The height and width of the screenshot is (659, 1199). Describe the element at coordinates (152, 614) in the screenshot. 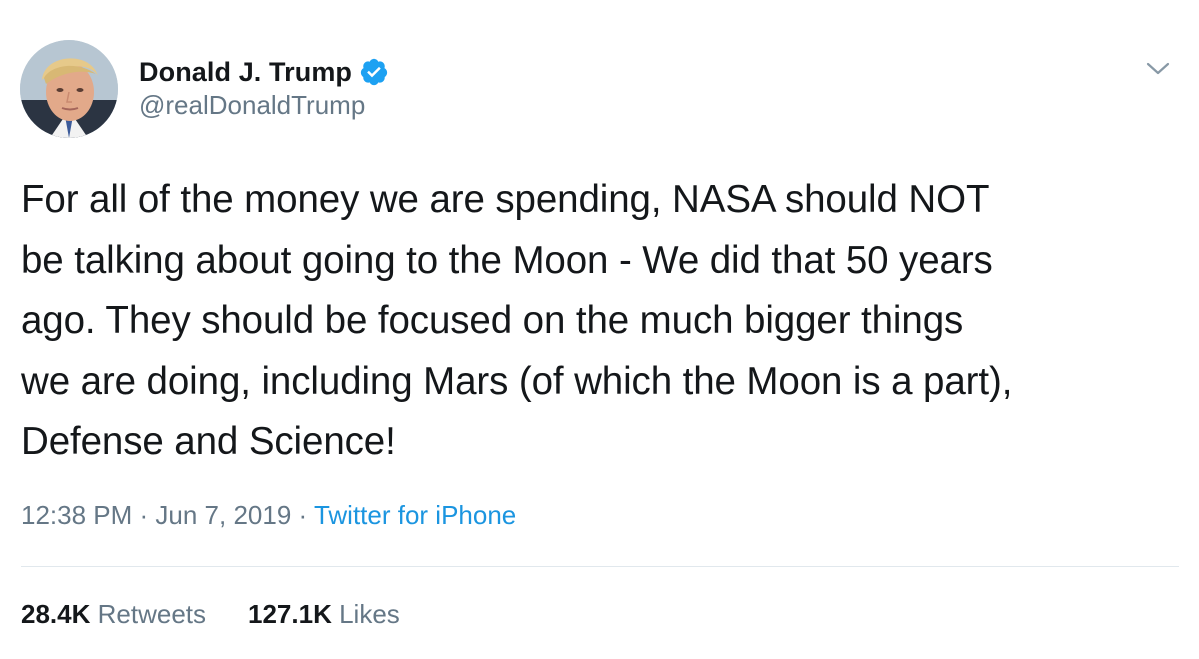

I see `retweets-label: Retweets` at that location.